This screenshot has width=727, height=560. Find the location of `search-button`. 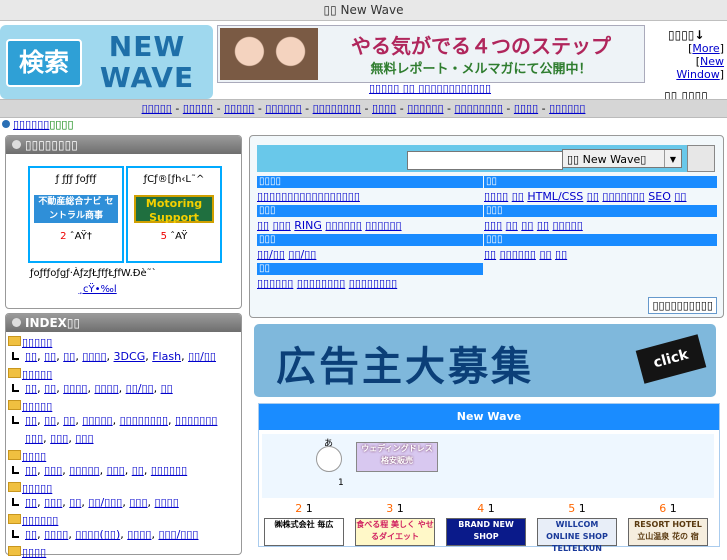

search-button is located at coordinates (701, 158).